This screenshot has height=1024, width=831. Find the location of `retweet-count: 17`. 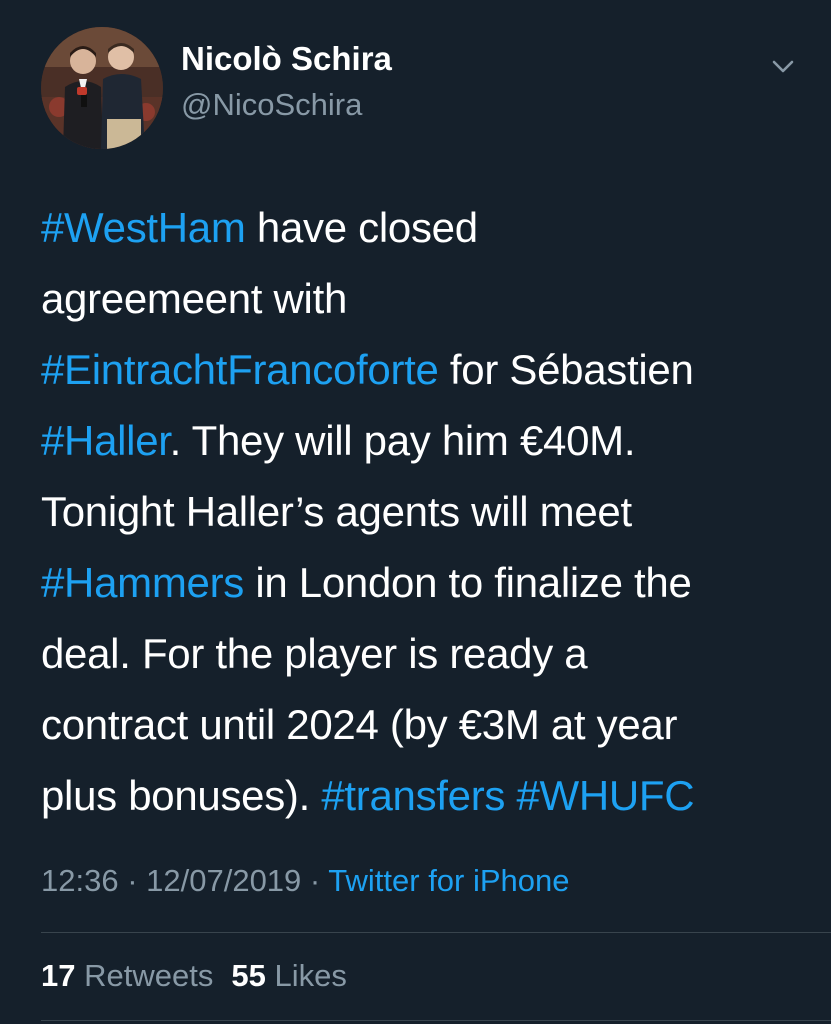

retweet-count: 17 is located at coordinates (58, 975).